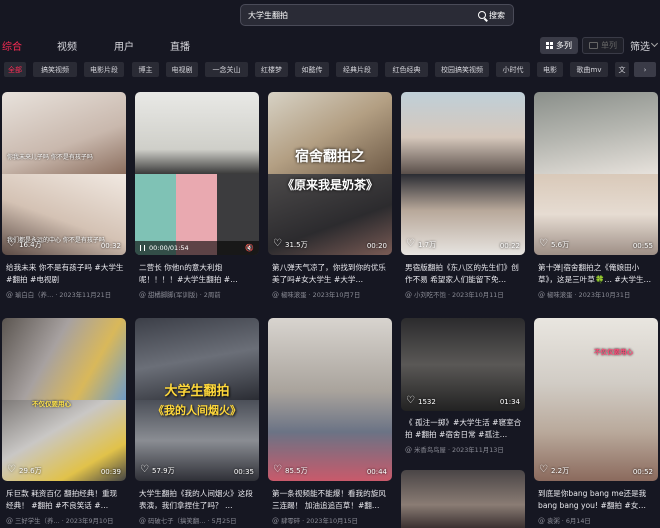 The width and height of the screenshot is (660, 528). Describe the element at coordinates (334, 295) in the screenshot. I see `publish-date: · 2023年10月7日` at that location.